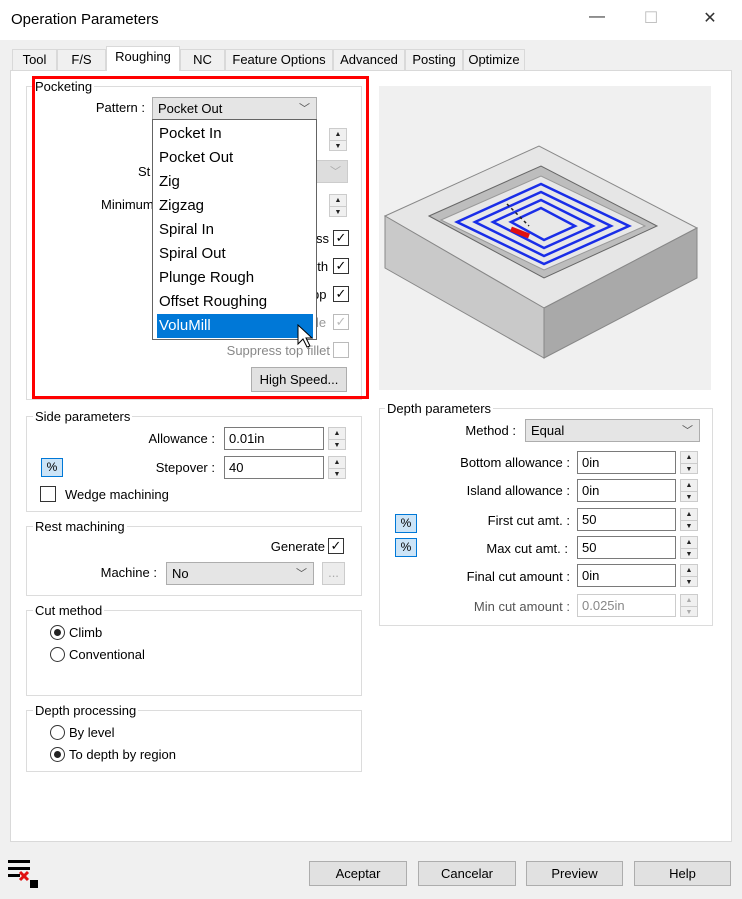  Describe the element at coordinates (434, 60) in the screenshot. I see `tab-posting: Posting` at that location.